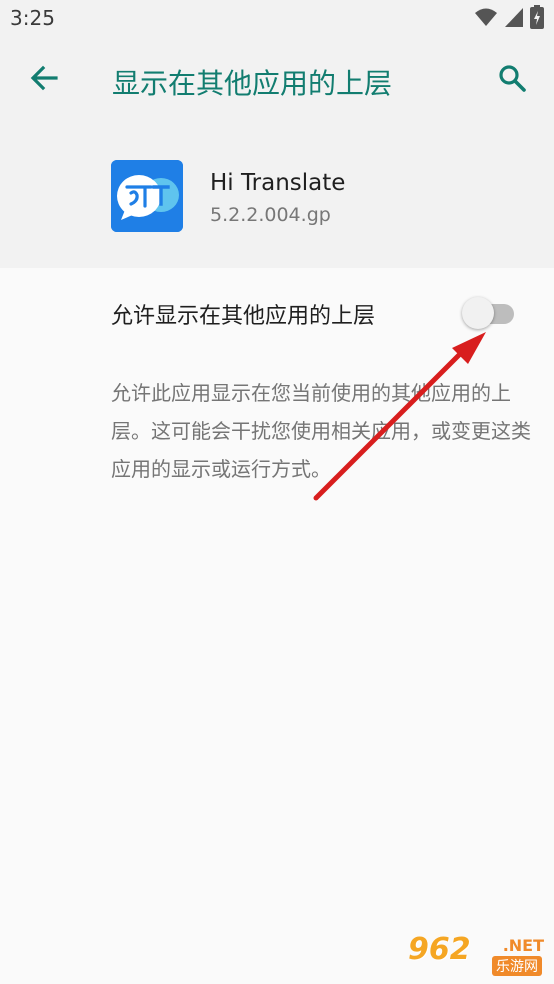 The image size is (554, 984). What do you see at coordinates (270, 215) in the screenshot?
I see `app-version: 5.2.2.004.gp` at bounding box center [270, 215].